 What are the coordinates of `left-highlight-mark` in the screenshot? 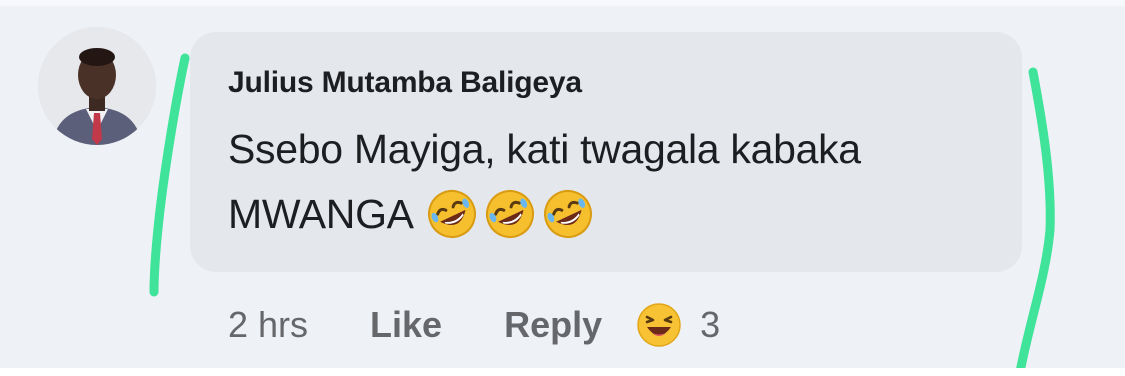 It's located at (169, 175).